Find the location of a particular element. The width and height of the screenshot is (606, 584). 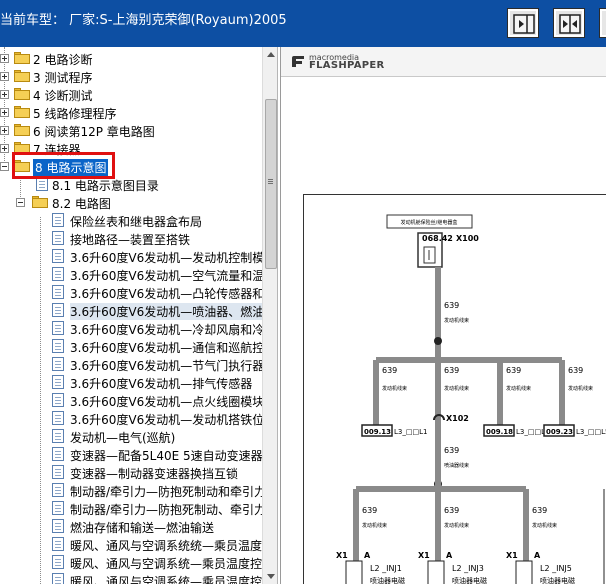

tree-document-item: 3.6升60度V6发动机—点火线圈模块和 is located at coordinates (138, 400).